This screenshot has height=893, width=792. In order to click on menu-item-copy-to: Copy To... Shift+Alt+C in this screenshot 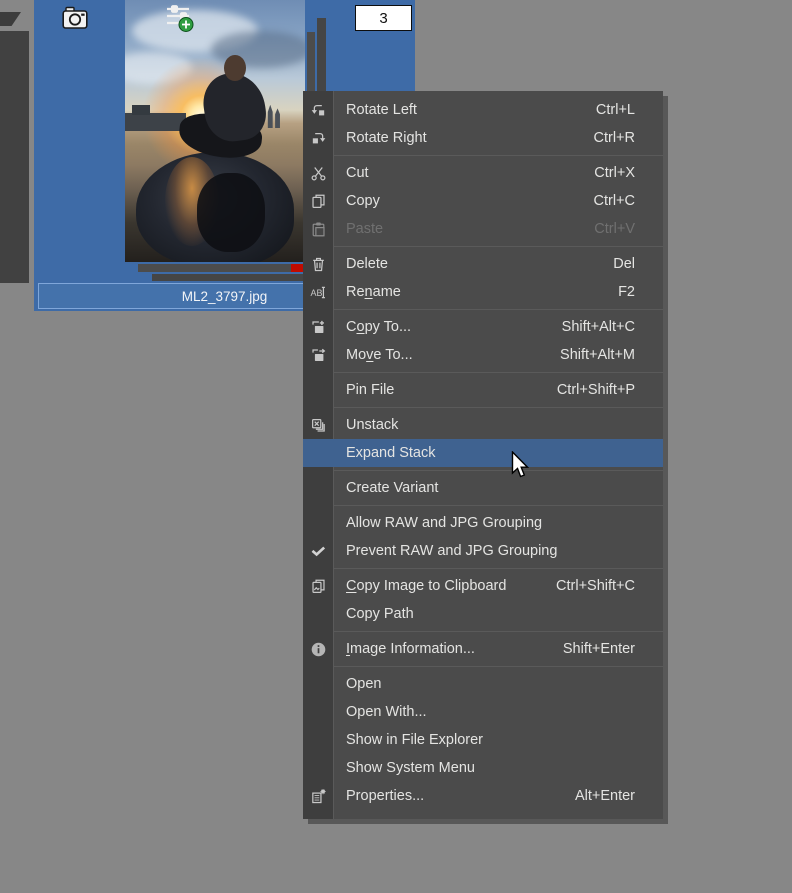, I will do `click(483, 327)`.